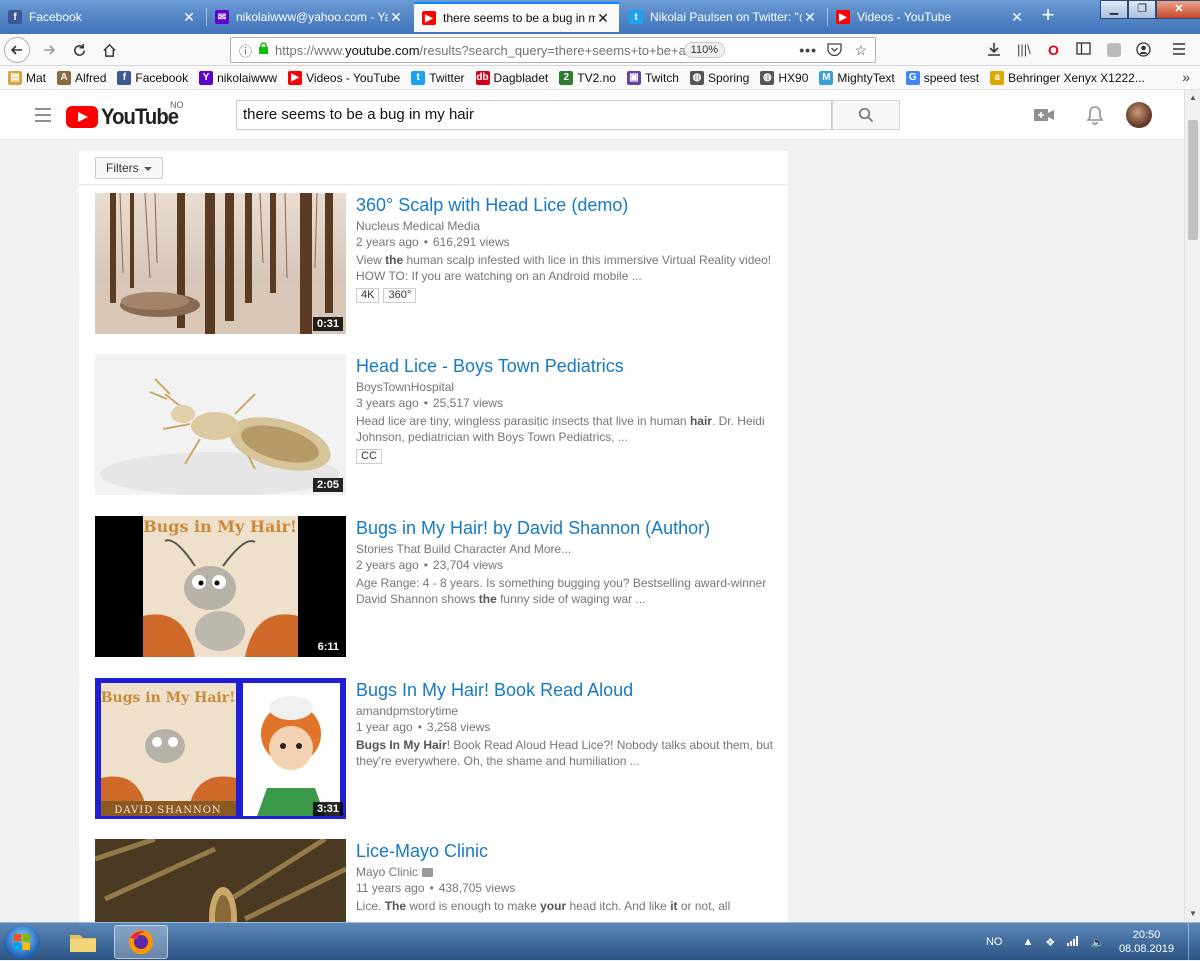  I want to click on zoom-level-badge: 110%, so click(704, 50).